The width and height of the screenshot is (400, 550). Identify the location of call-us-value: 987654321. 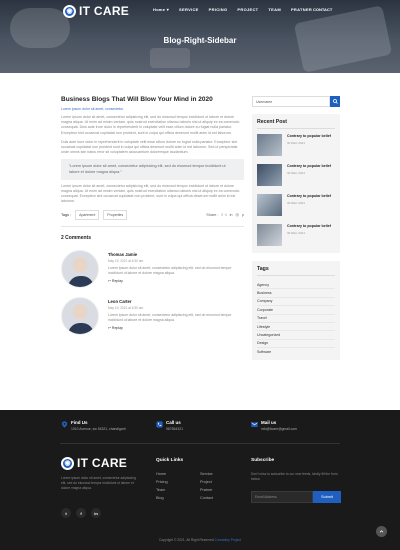
(174, 429).